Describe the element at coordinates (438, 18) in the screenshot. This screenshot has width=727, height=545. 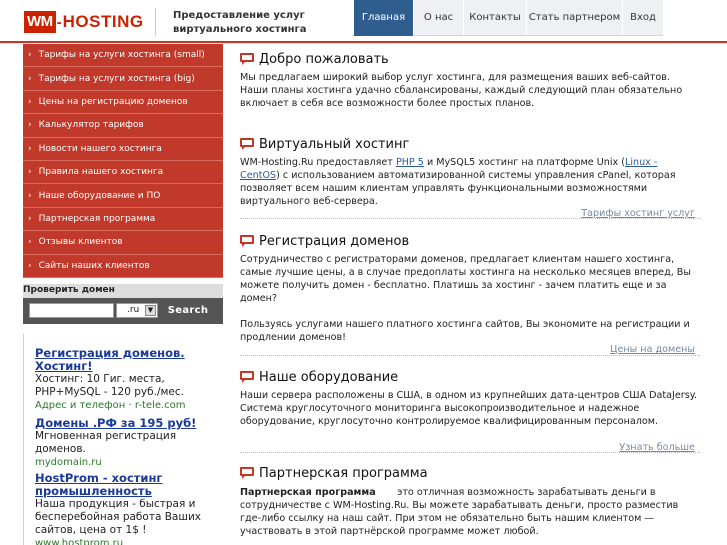
I see `nav-about: О нас` at that location.